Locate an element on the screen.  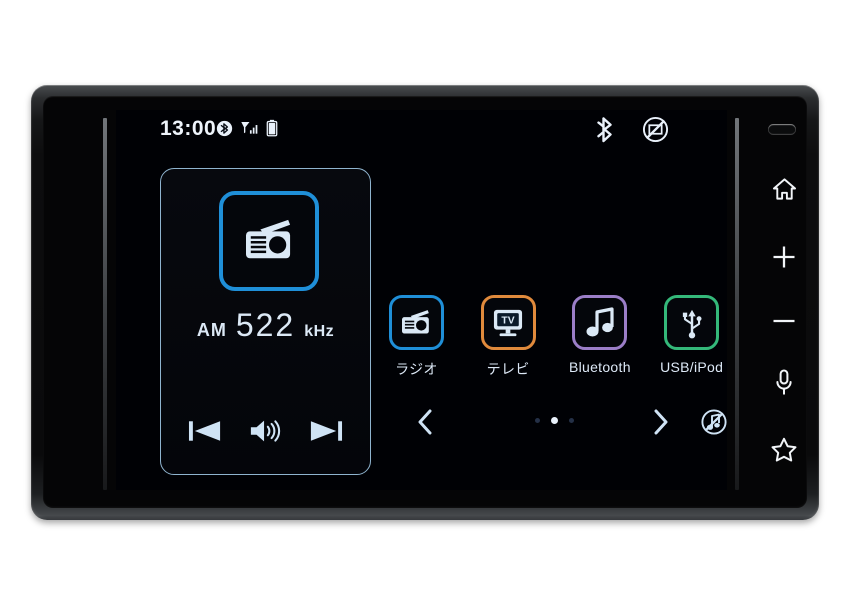
source-item-bluetooth: Bluetooth is located at coordinates (600, 337).